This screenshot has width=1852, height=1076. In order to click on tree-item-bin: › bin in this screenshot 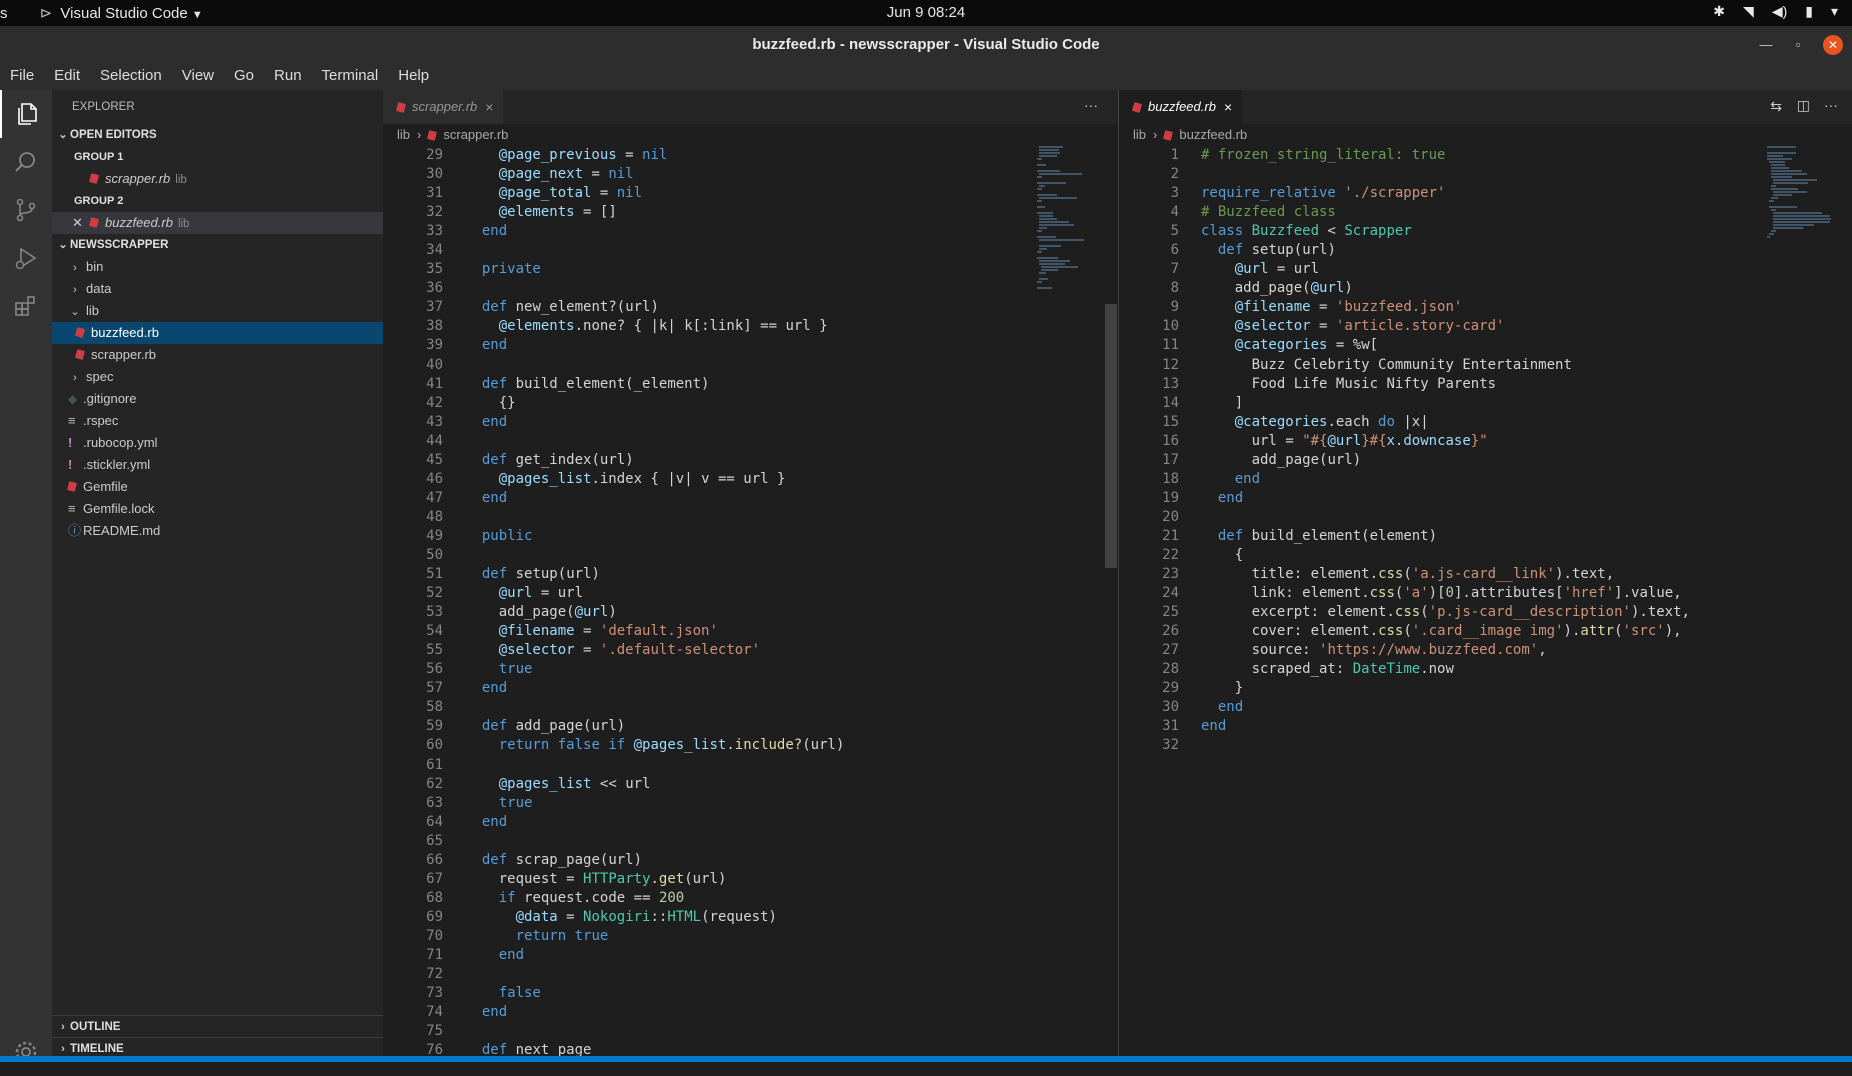, I will do `click(225, 267)`.